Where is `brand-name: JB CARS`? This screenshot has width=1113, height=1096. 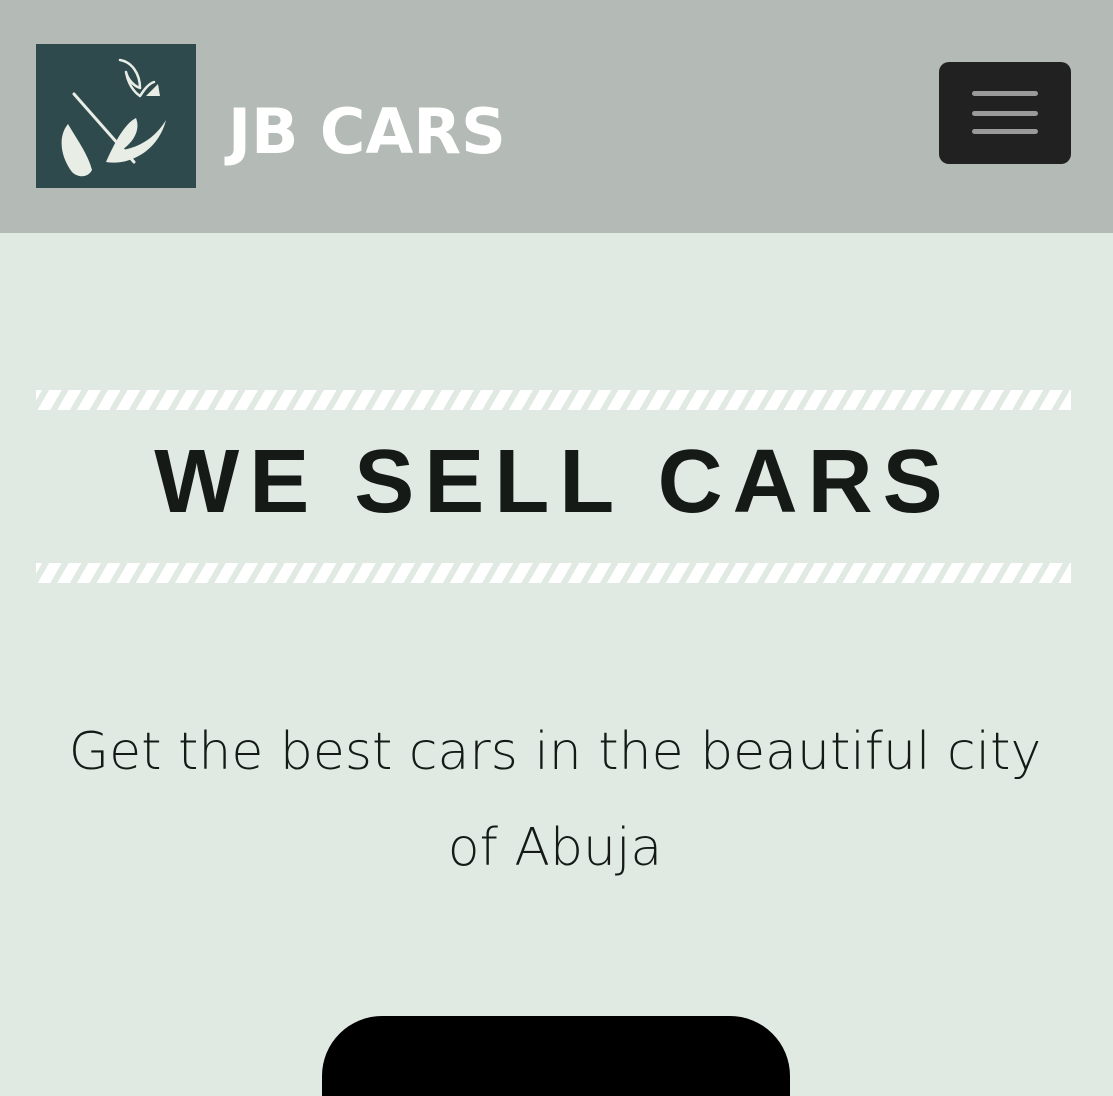 brand-name: JB CARS is located at coordinates (367, 132).